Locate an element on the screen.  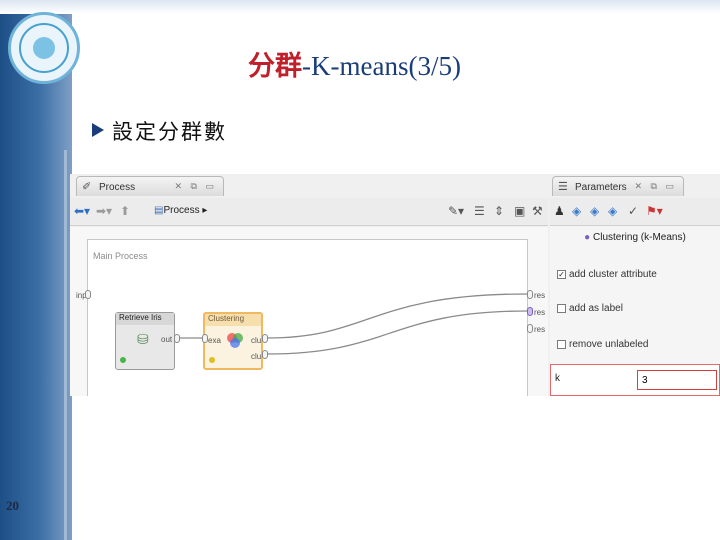
parameter-icon-2: ◈ is located at coordinates (594, 211).